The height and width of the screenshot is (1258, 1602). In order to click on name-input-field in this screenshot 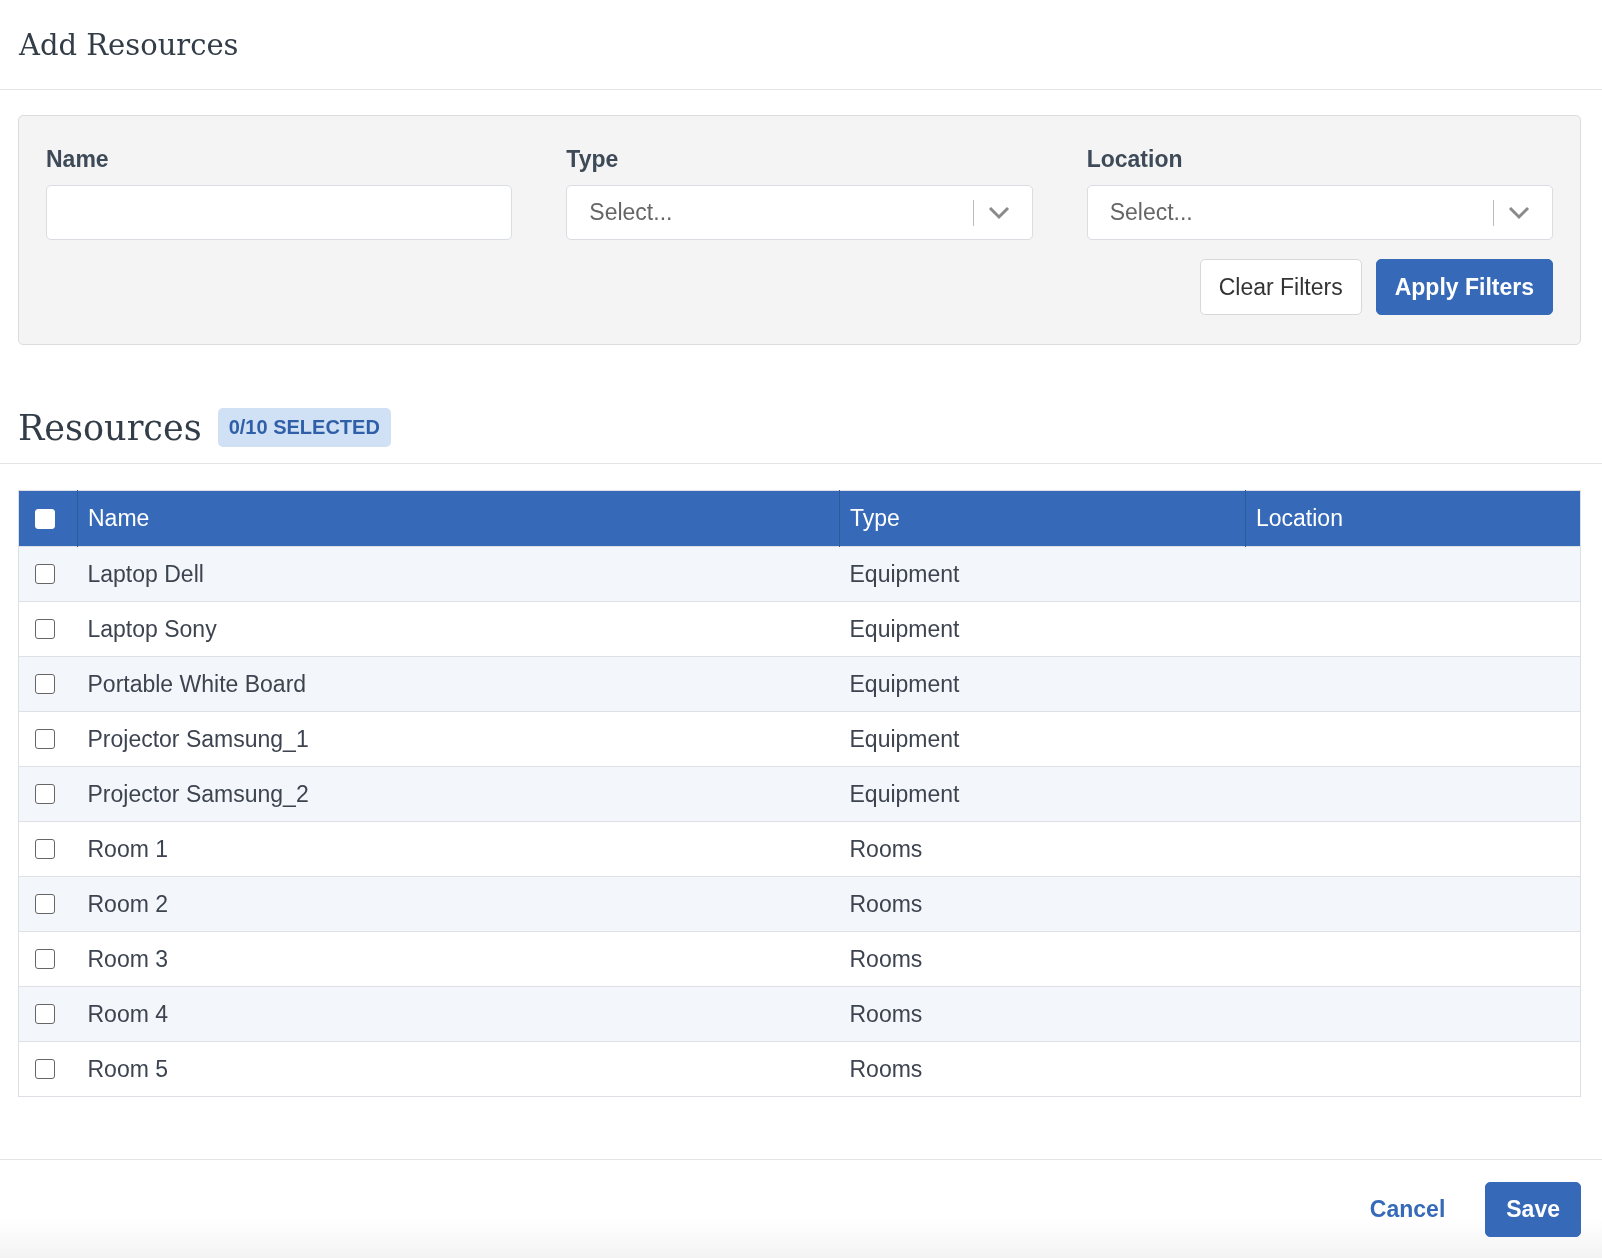, I will do `click(279, 212)`.